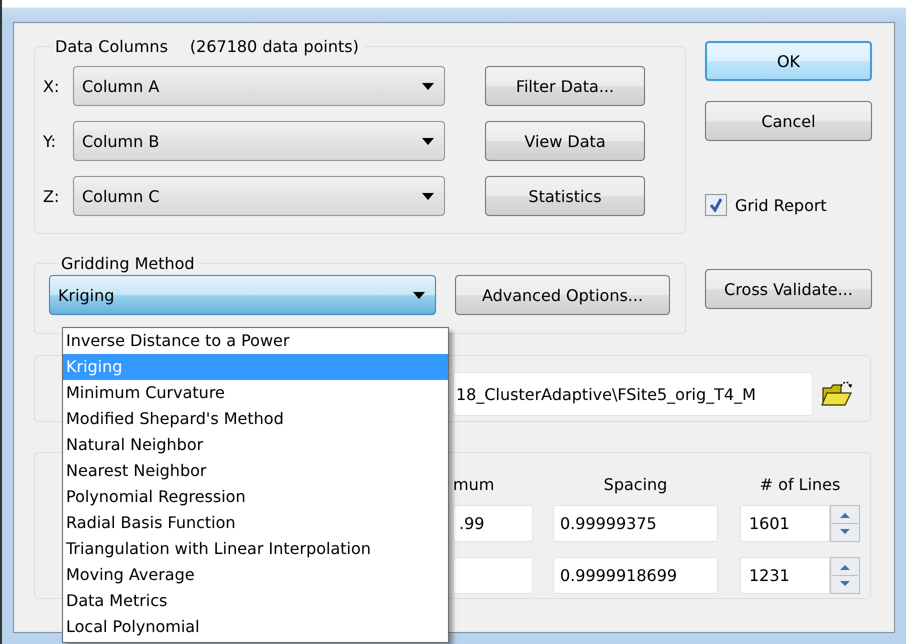 The image size is (906, 644). What do you see at coordinates (128, 263) in the screenshot?
I see `group-title: Gridding Method` at bounding box center [128, 263].